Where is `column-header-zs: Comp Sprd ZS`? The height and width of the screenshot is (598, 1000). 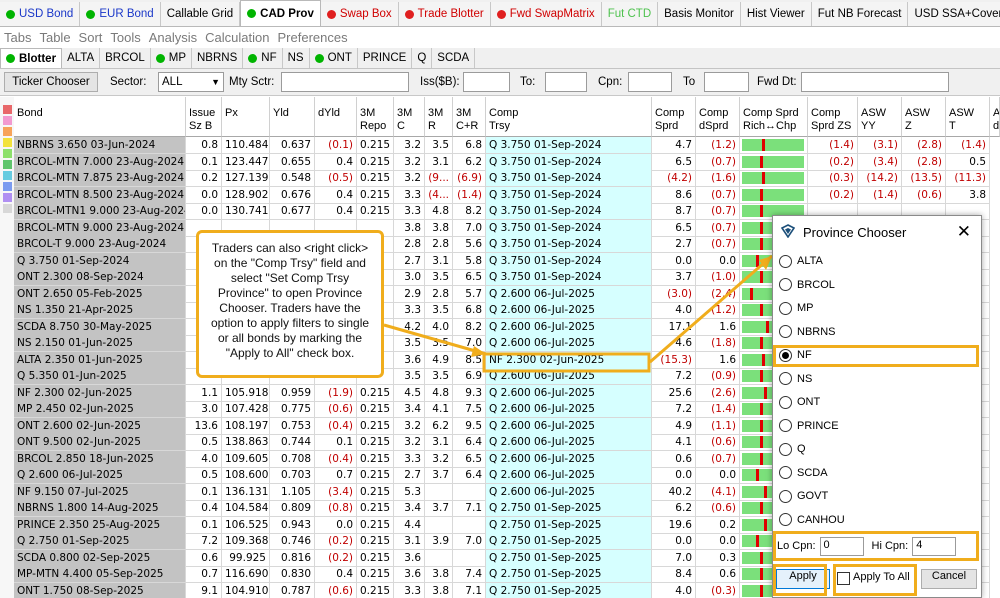
column-header-zs: Comp Sprd ZS is located at coordinates (833, 117).